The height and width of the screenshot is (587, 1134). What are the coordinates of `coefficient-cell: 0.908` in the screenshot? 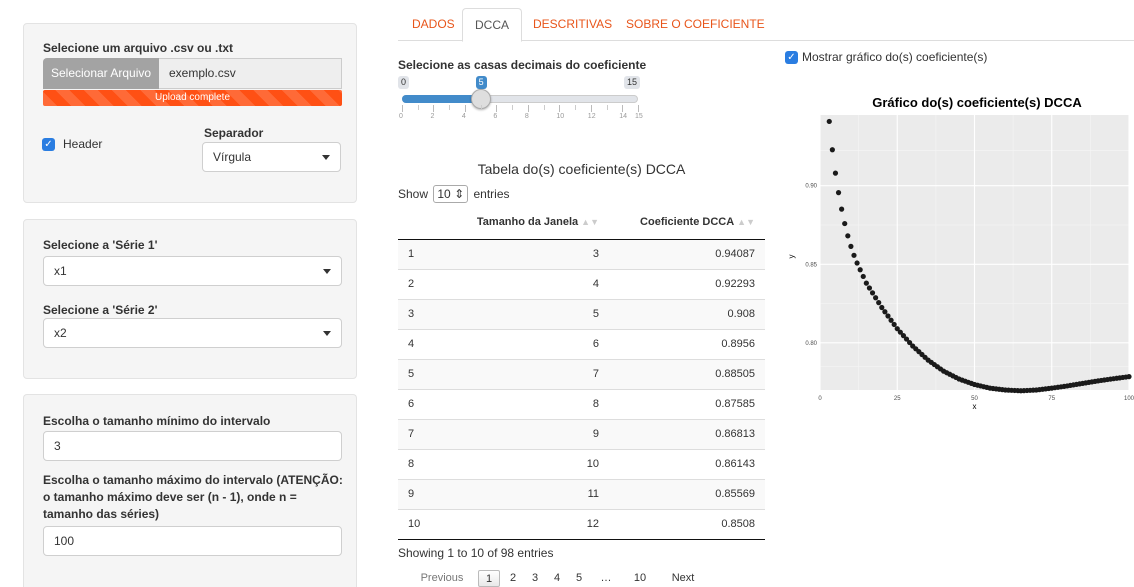 It's located at (687, 313).